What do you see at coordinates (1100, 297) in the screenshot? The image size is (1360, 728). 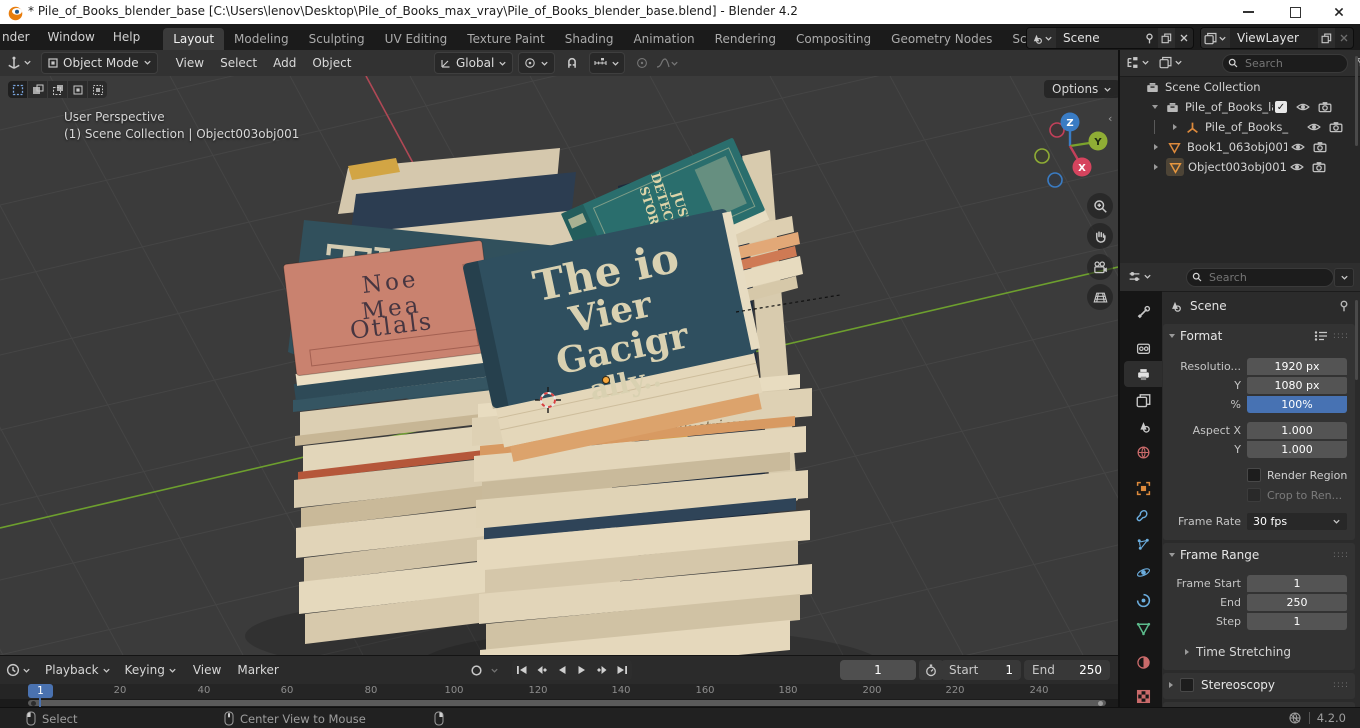 I see `orthographic-toggle-button` at bounding box center [1100, 297].